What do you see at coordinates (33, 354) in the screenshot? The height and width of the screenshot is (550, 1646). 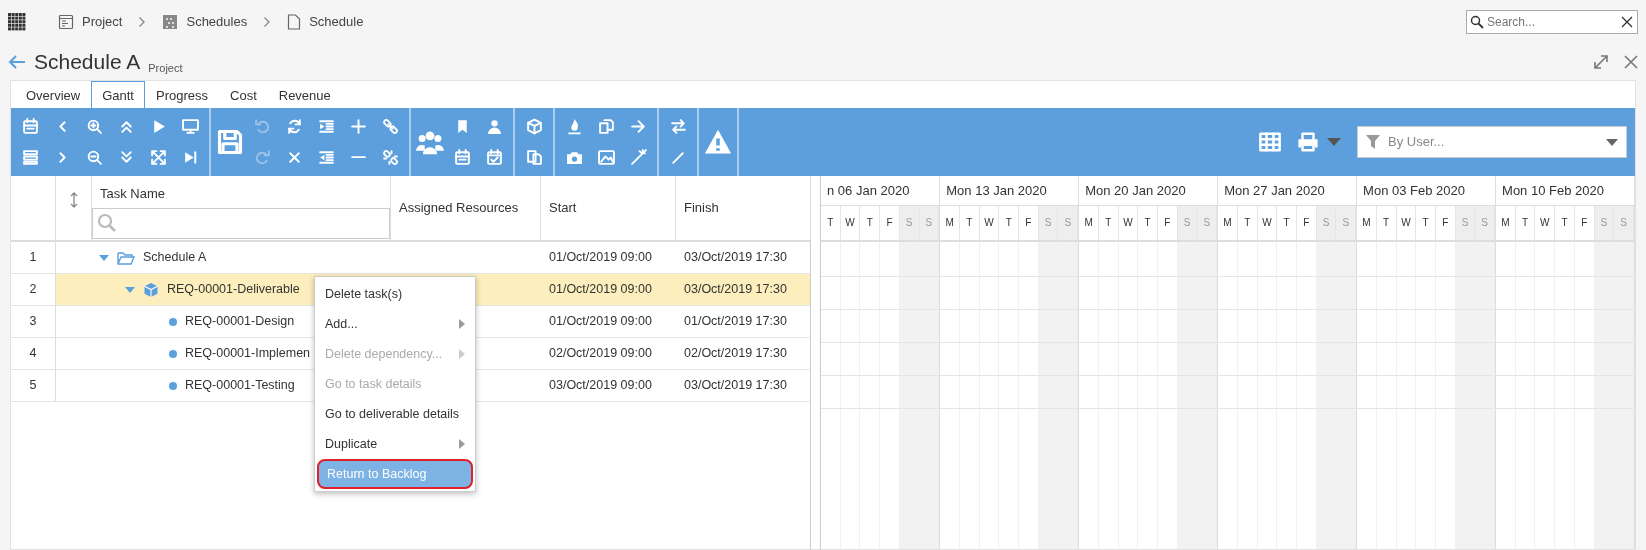 I see `row-number: 4` at bounding box center [33, 354].